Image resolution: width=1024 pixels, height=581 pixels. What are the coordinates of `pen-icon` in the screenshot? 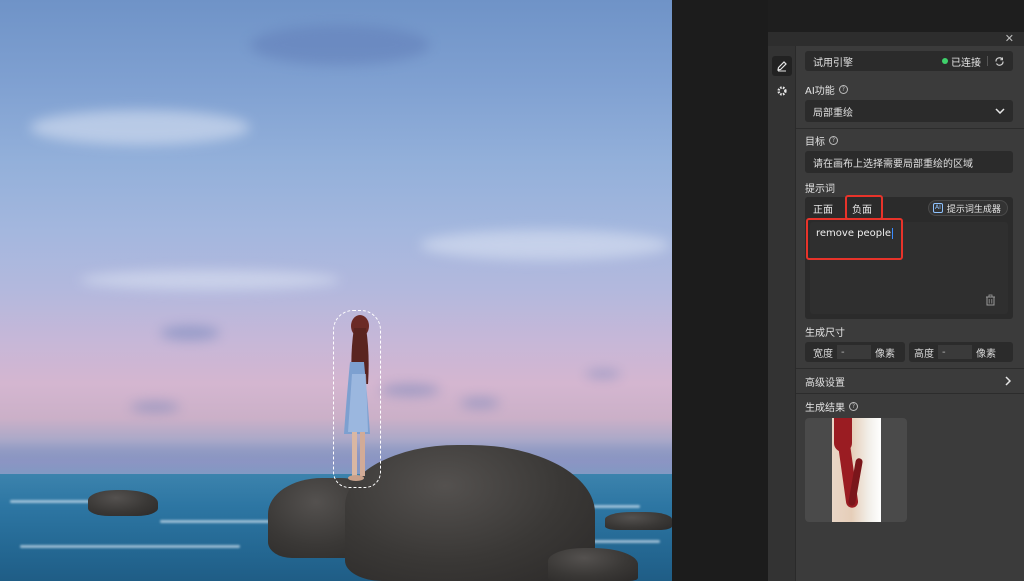 It's located at (782, 66).